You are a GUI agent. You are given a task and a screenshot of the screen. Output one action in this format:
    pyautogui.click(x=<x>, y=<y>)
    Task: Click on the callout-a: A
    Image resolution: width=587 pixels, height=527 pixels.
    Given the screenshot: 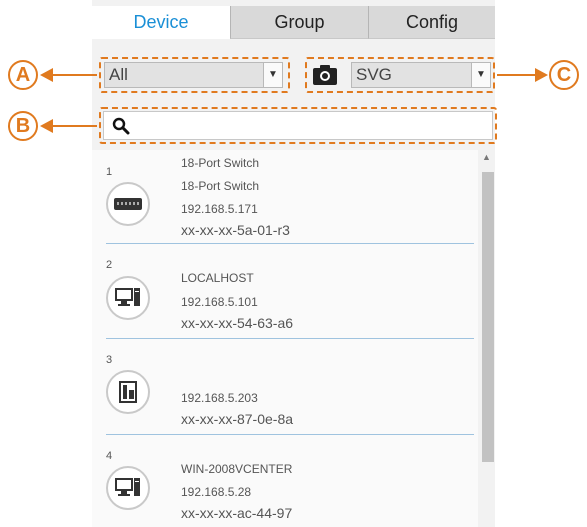 What is the action you would take?
    pyautogui.click(x=23, y=75)
    